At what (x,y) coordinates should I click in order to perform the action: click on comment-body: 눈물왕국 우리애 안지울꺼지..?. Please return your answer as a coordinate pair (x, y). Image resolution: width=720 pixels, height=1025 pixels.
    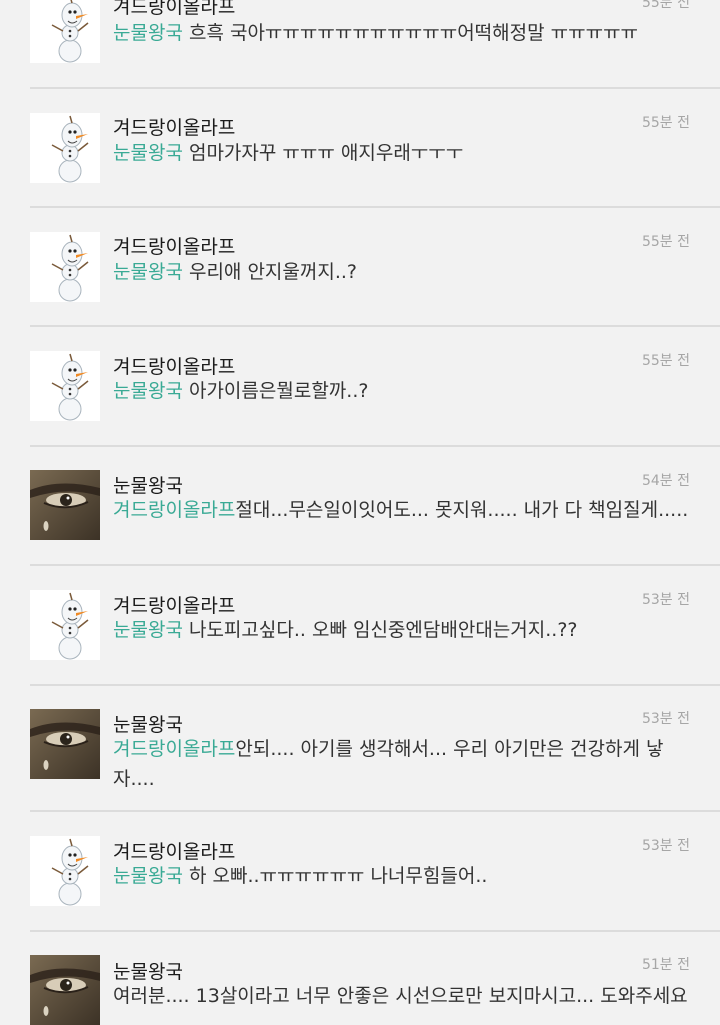
    Looking at the image, I should click on (403, 272).